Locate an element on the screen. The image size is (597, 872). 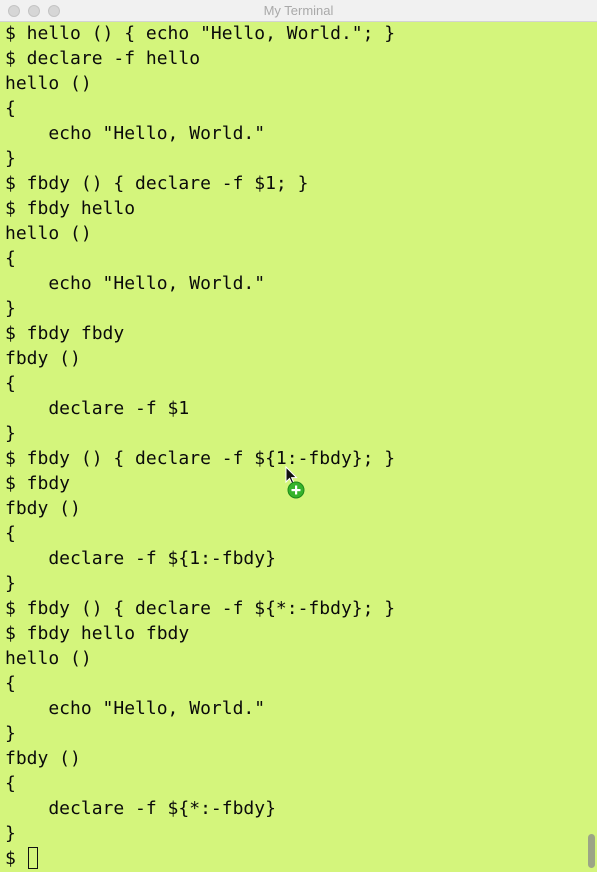
vertical-scrollbar is located at coordinates (591, 851).